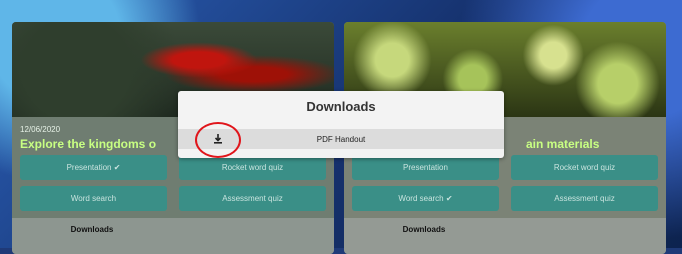 This screenshot has height=254, width=682. Describe the element at coordinates (93, 167) in the screenshot. I see `presentation-button: Presentation ✔` at that location.